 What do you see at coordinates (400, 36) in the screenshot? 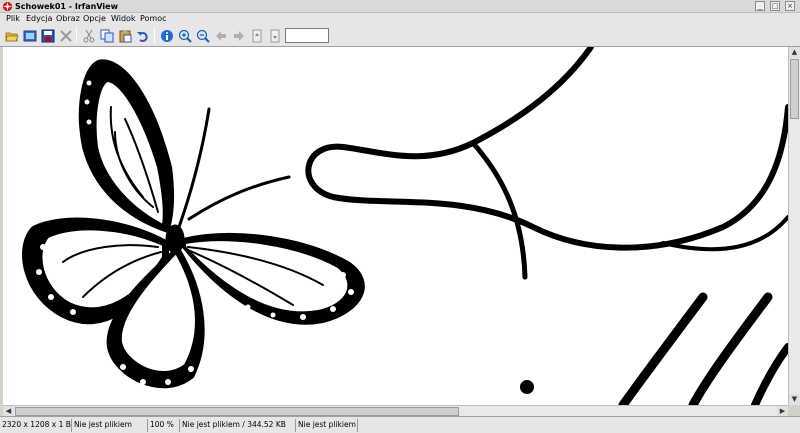
I see `toolbar` at bounding box center [400, 36].